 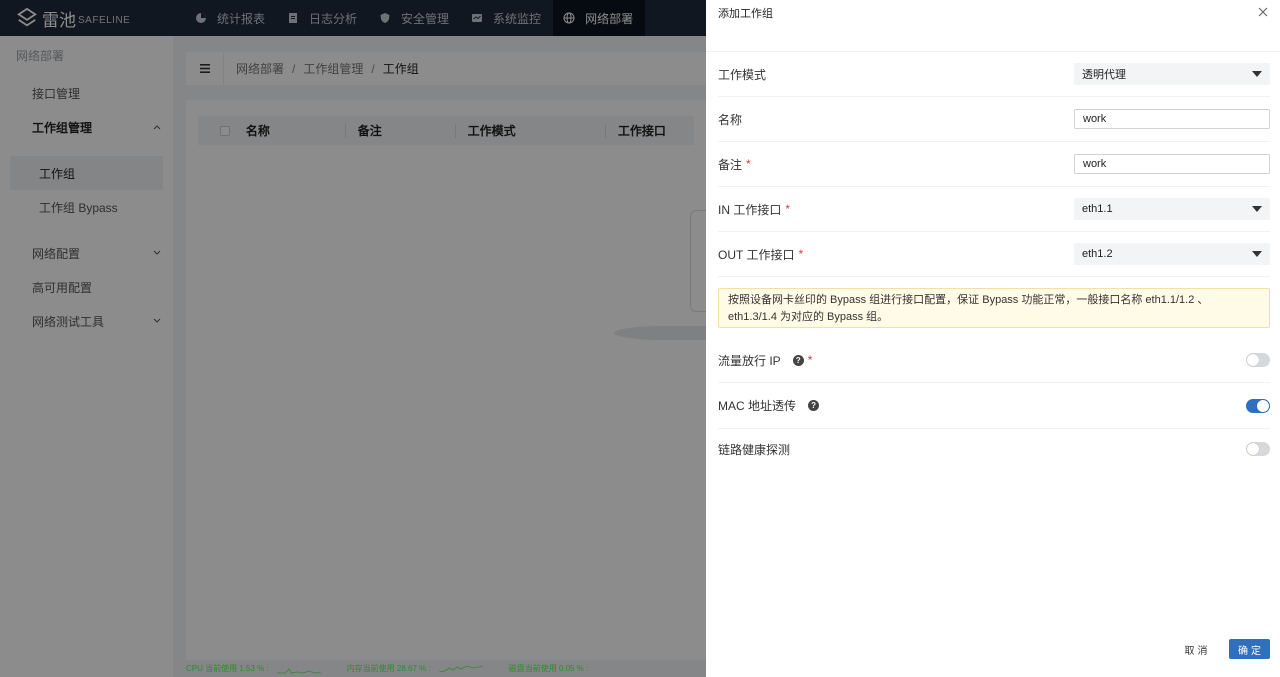 What do you see at coordinates (994, 119) in the screenshot?
I see `form-row-name: 名称` at bounding box center [994, 119].